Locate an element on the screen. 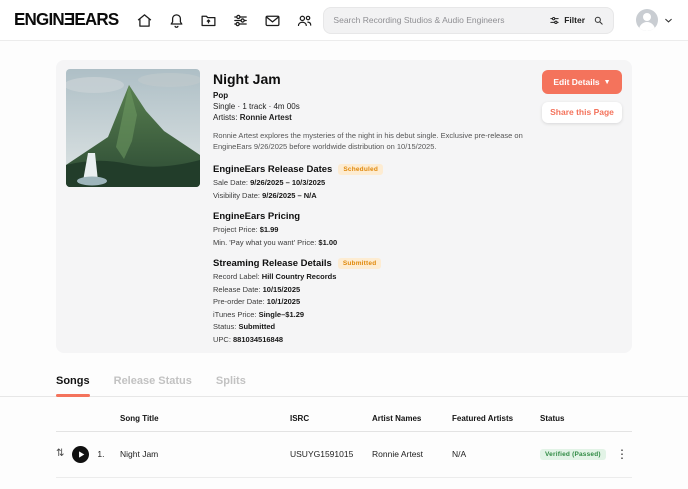  scheduled-badge: Scheduled is located at coordinates (361, 169).